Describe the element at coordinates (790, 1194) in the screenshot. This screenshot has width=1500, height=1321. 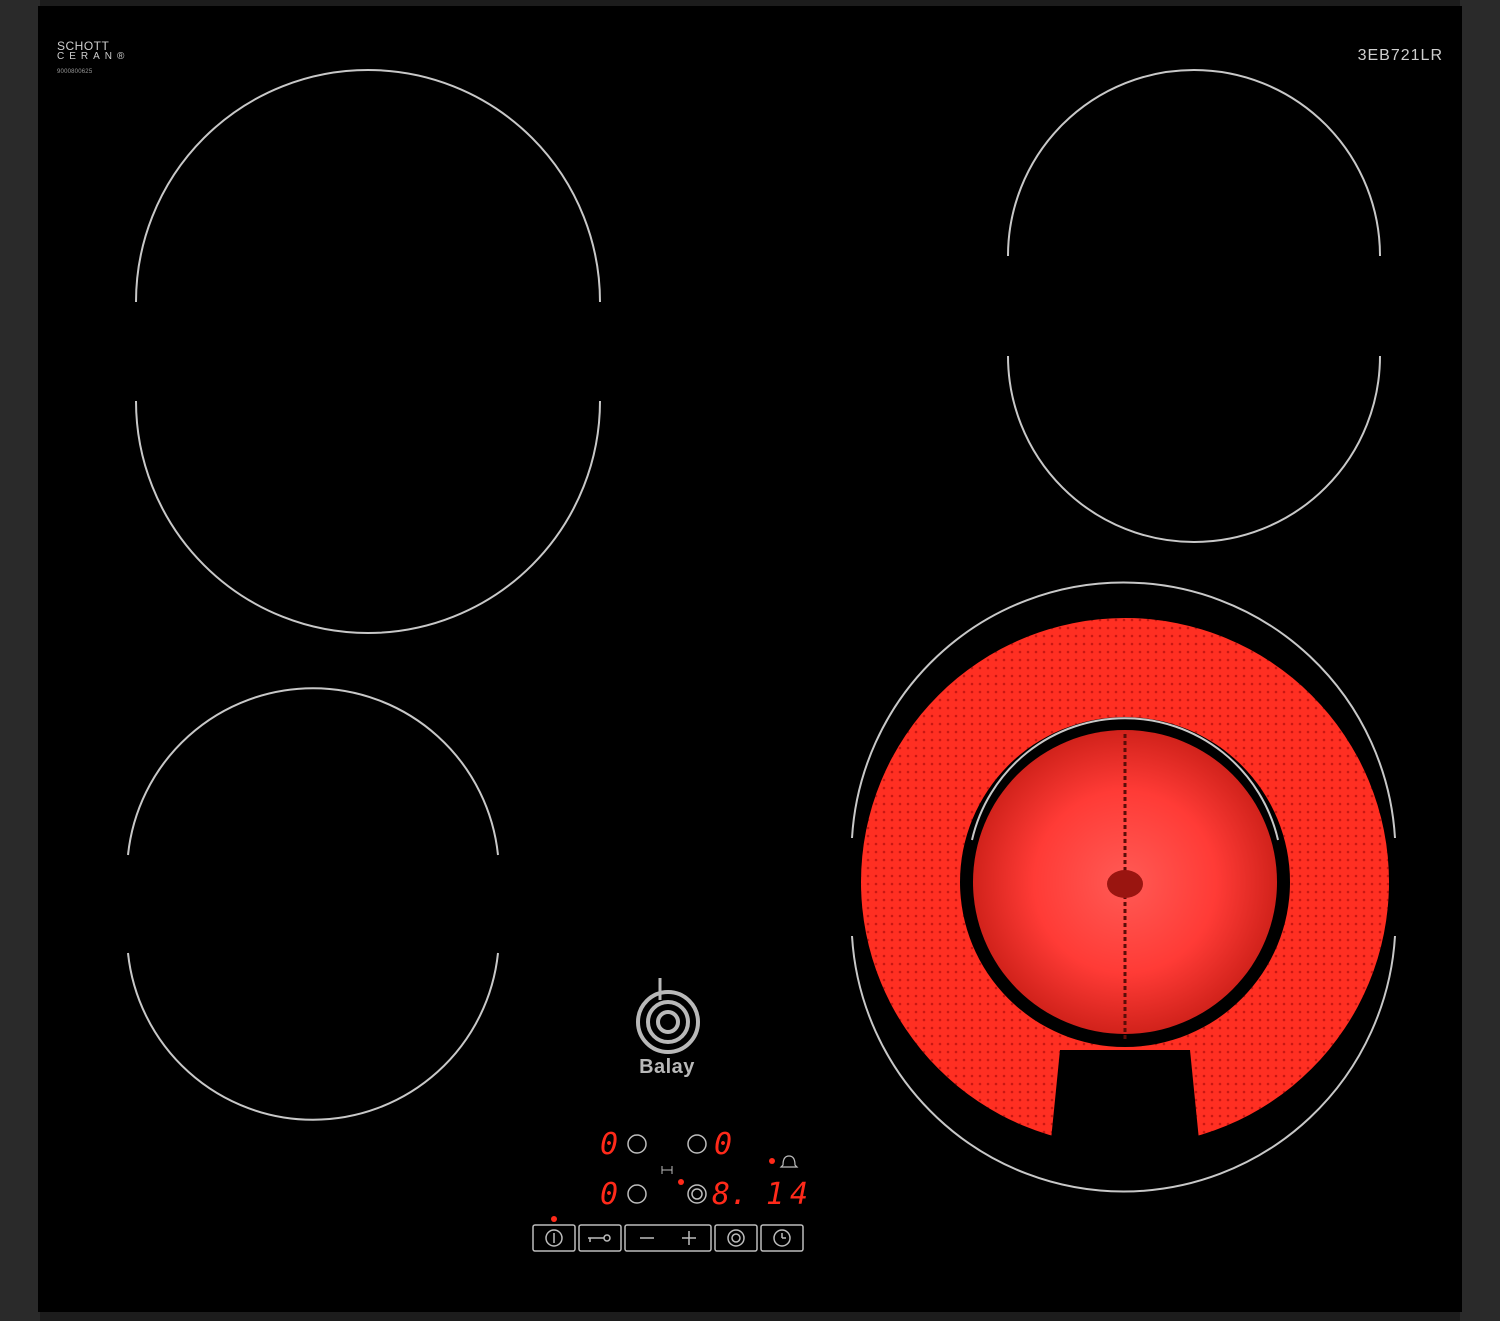
I see `display-timer: 14` at that location.